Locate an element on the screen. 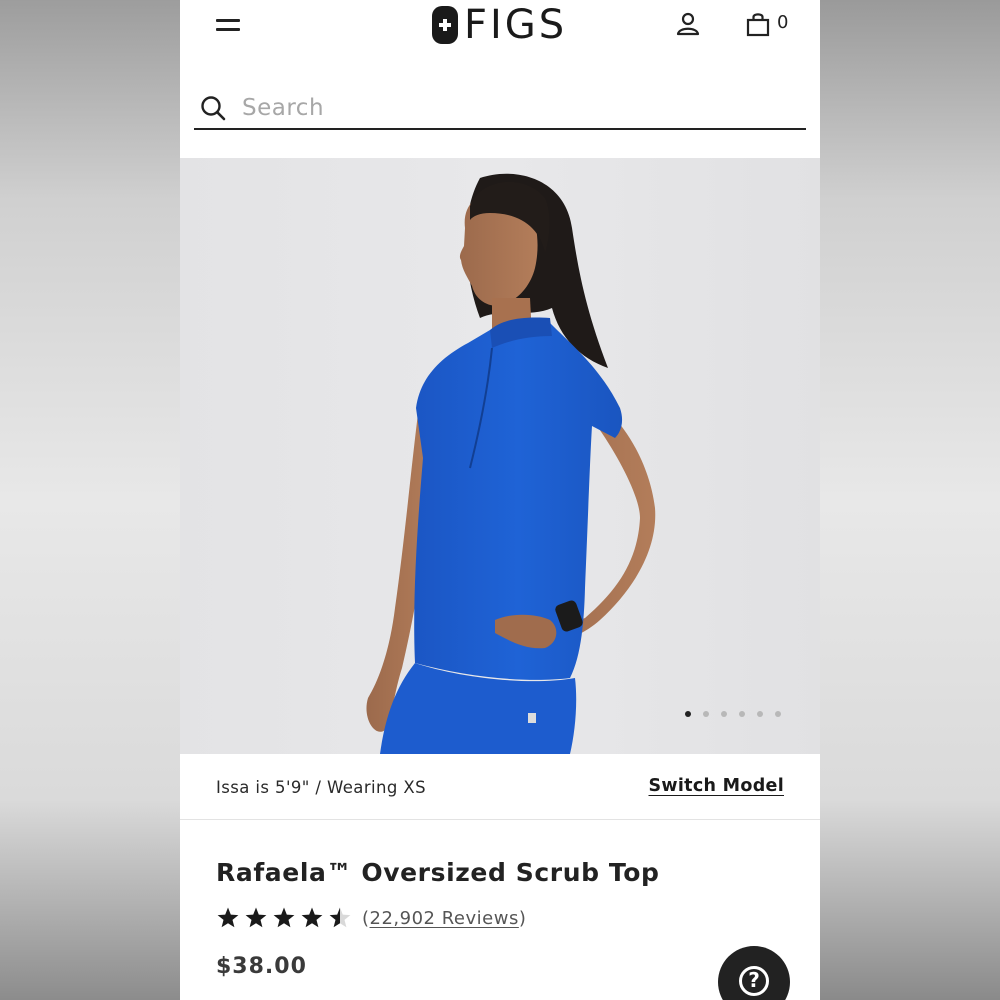  reviews-link: (22,902 Reviews) is located at coordinates (444, 918).